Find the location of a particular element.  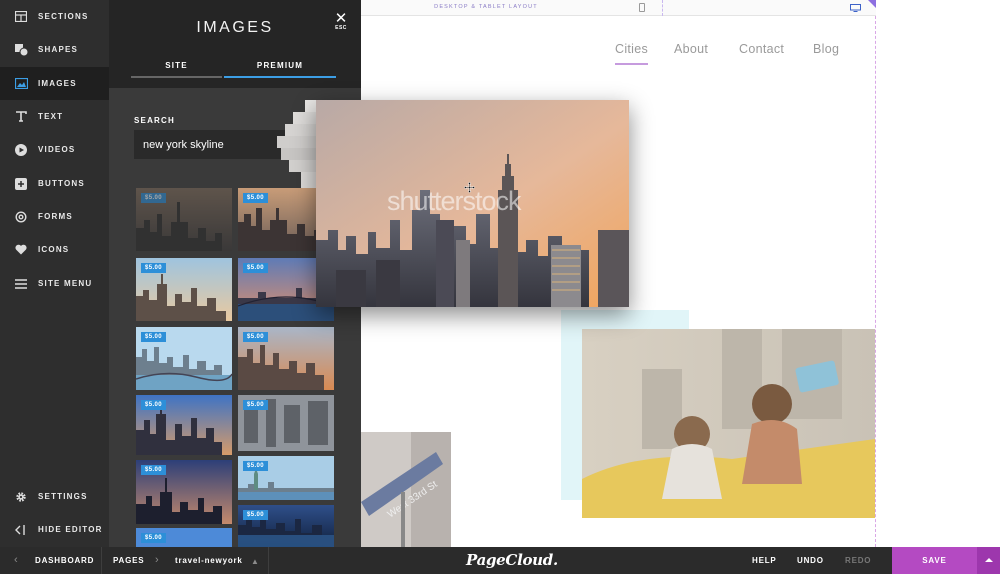

chevron-right-icon: › is located at coordinates (157, 560).